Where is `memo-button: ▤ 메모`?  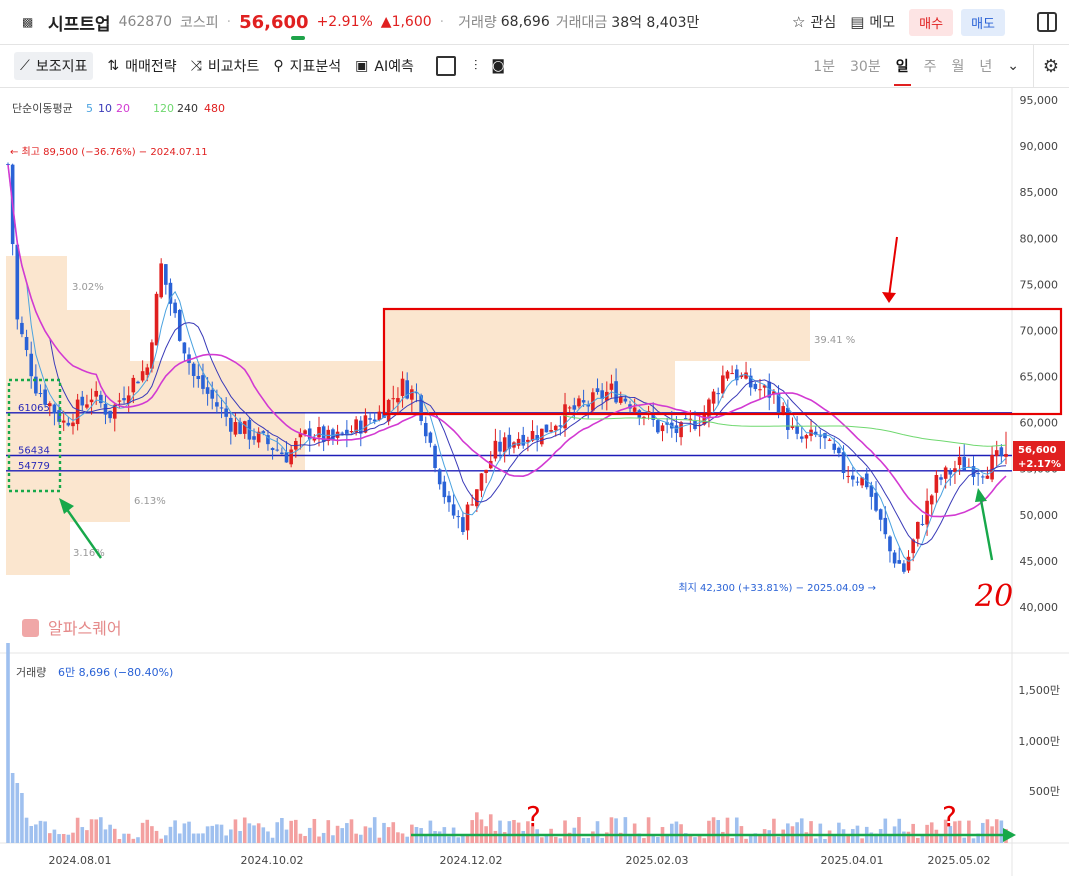 memo-button: ▤ 메모 is located at coordinates (872, 22).